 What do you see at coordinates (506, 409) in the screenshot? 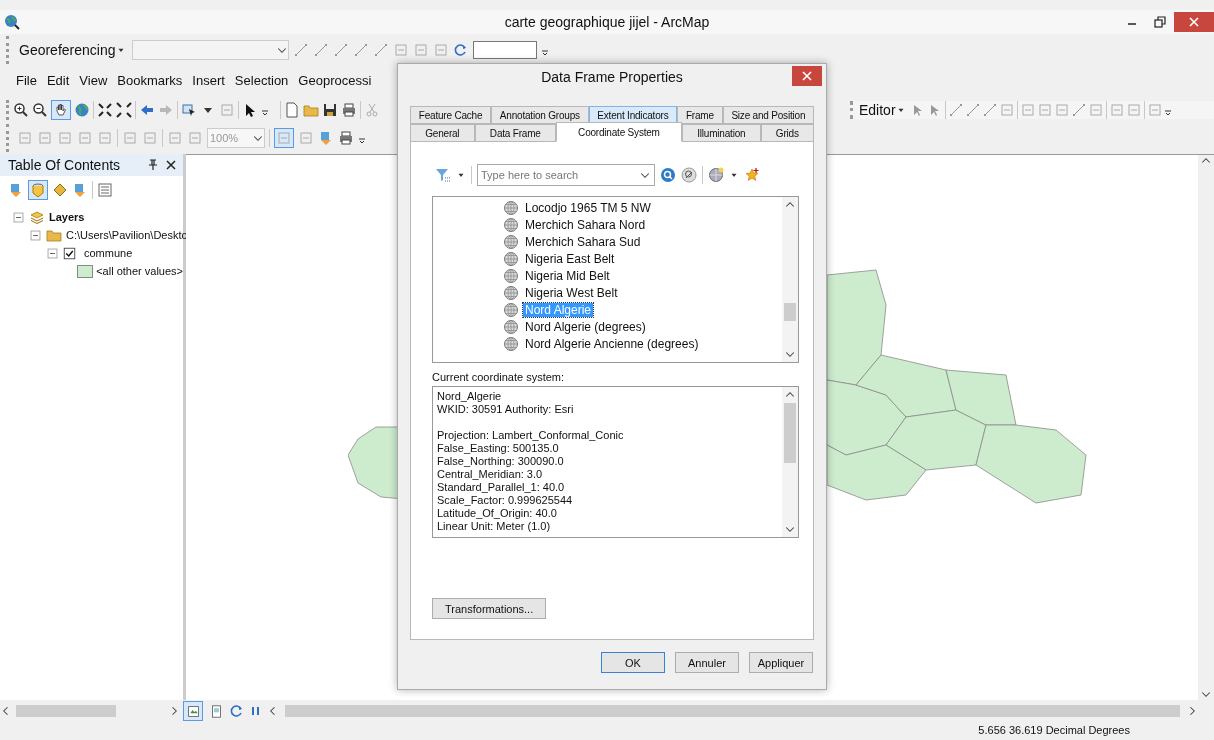
I see `detail-line: WKID: 30591 Authority: Esri` at bounding box center [506, 409].